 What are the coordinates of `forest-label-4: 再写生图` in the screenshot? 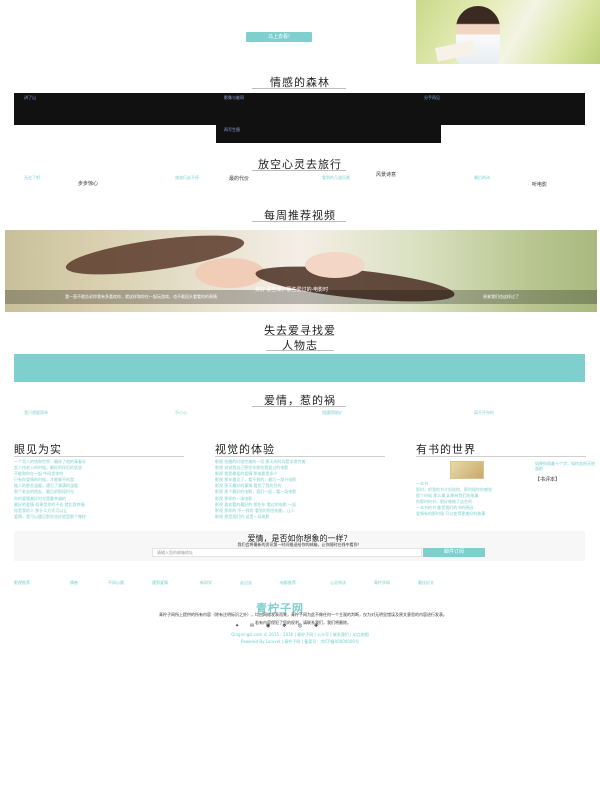 It's located at (232, 130).